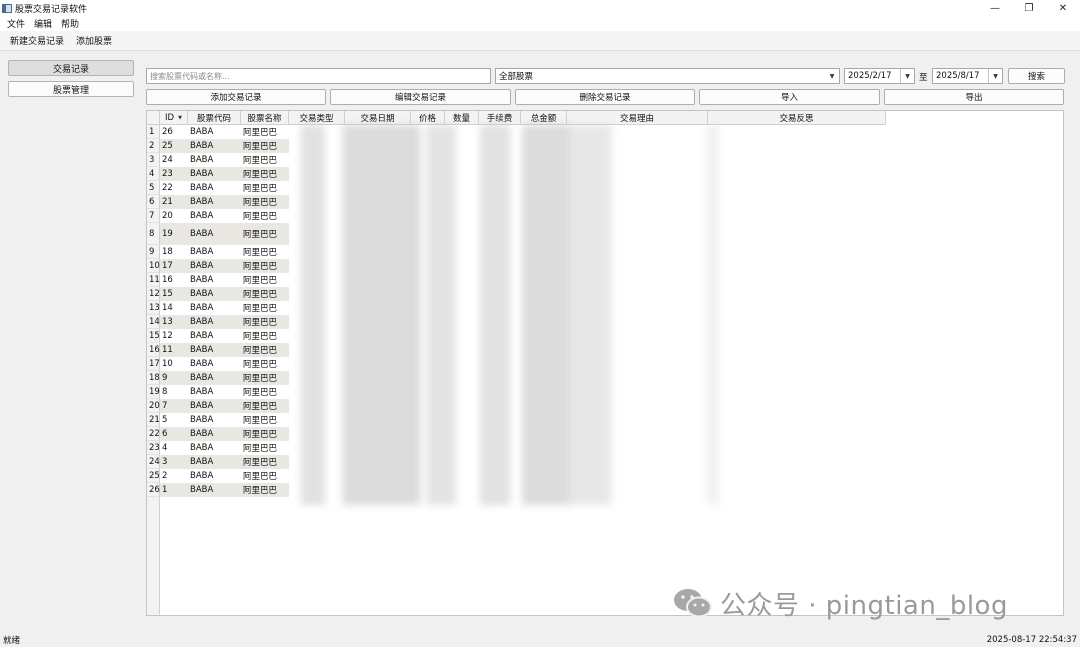  Describe the element at coordinates (174, 406) in the screenshot. I see `cell-id: 7` at that location.